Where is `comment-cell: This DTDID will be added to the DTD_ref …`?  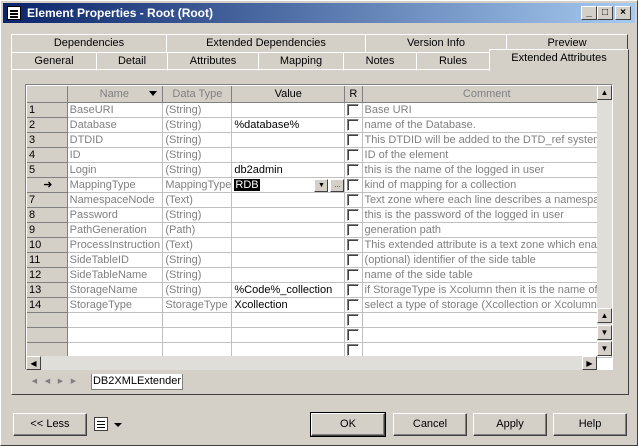
comment-cell: This DTDID will be added to the DTD_ref … is located at coordinates (487, 140).